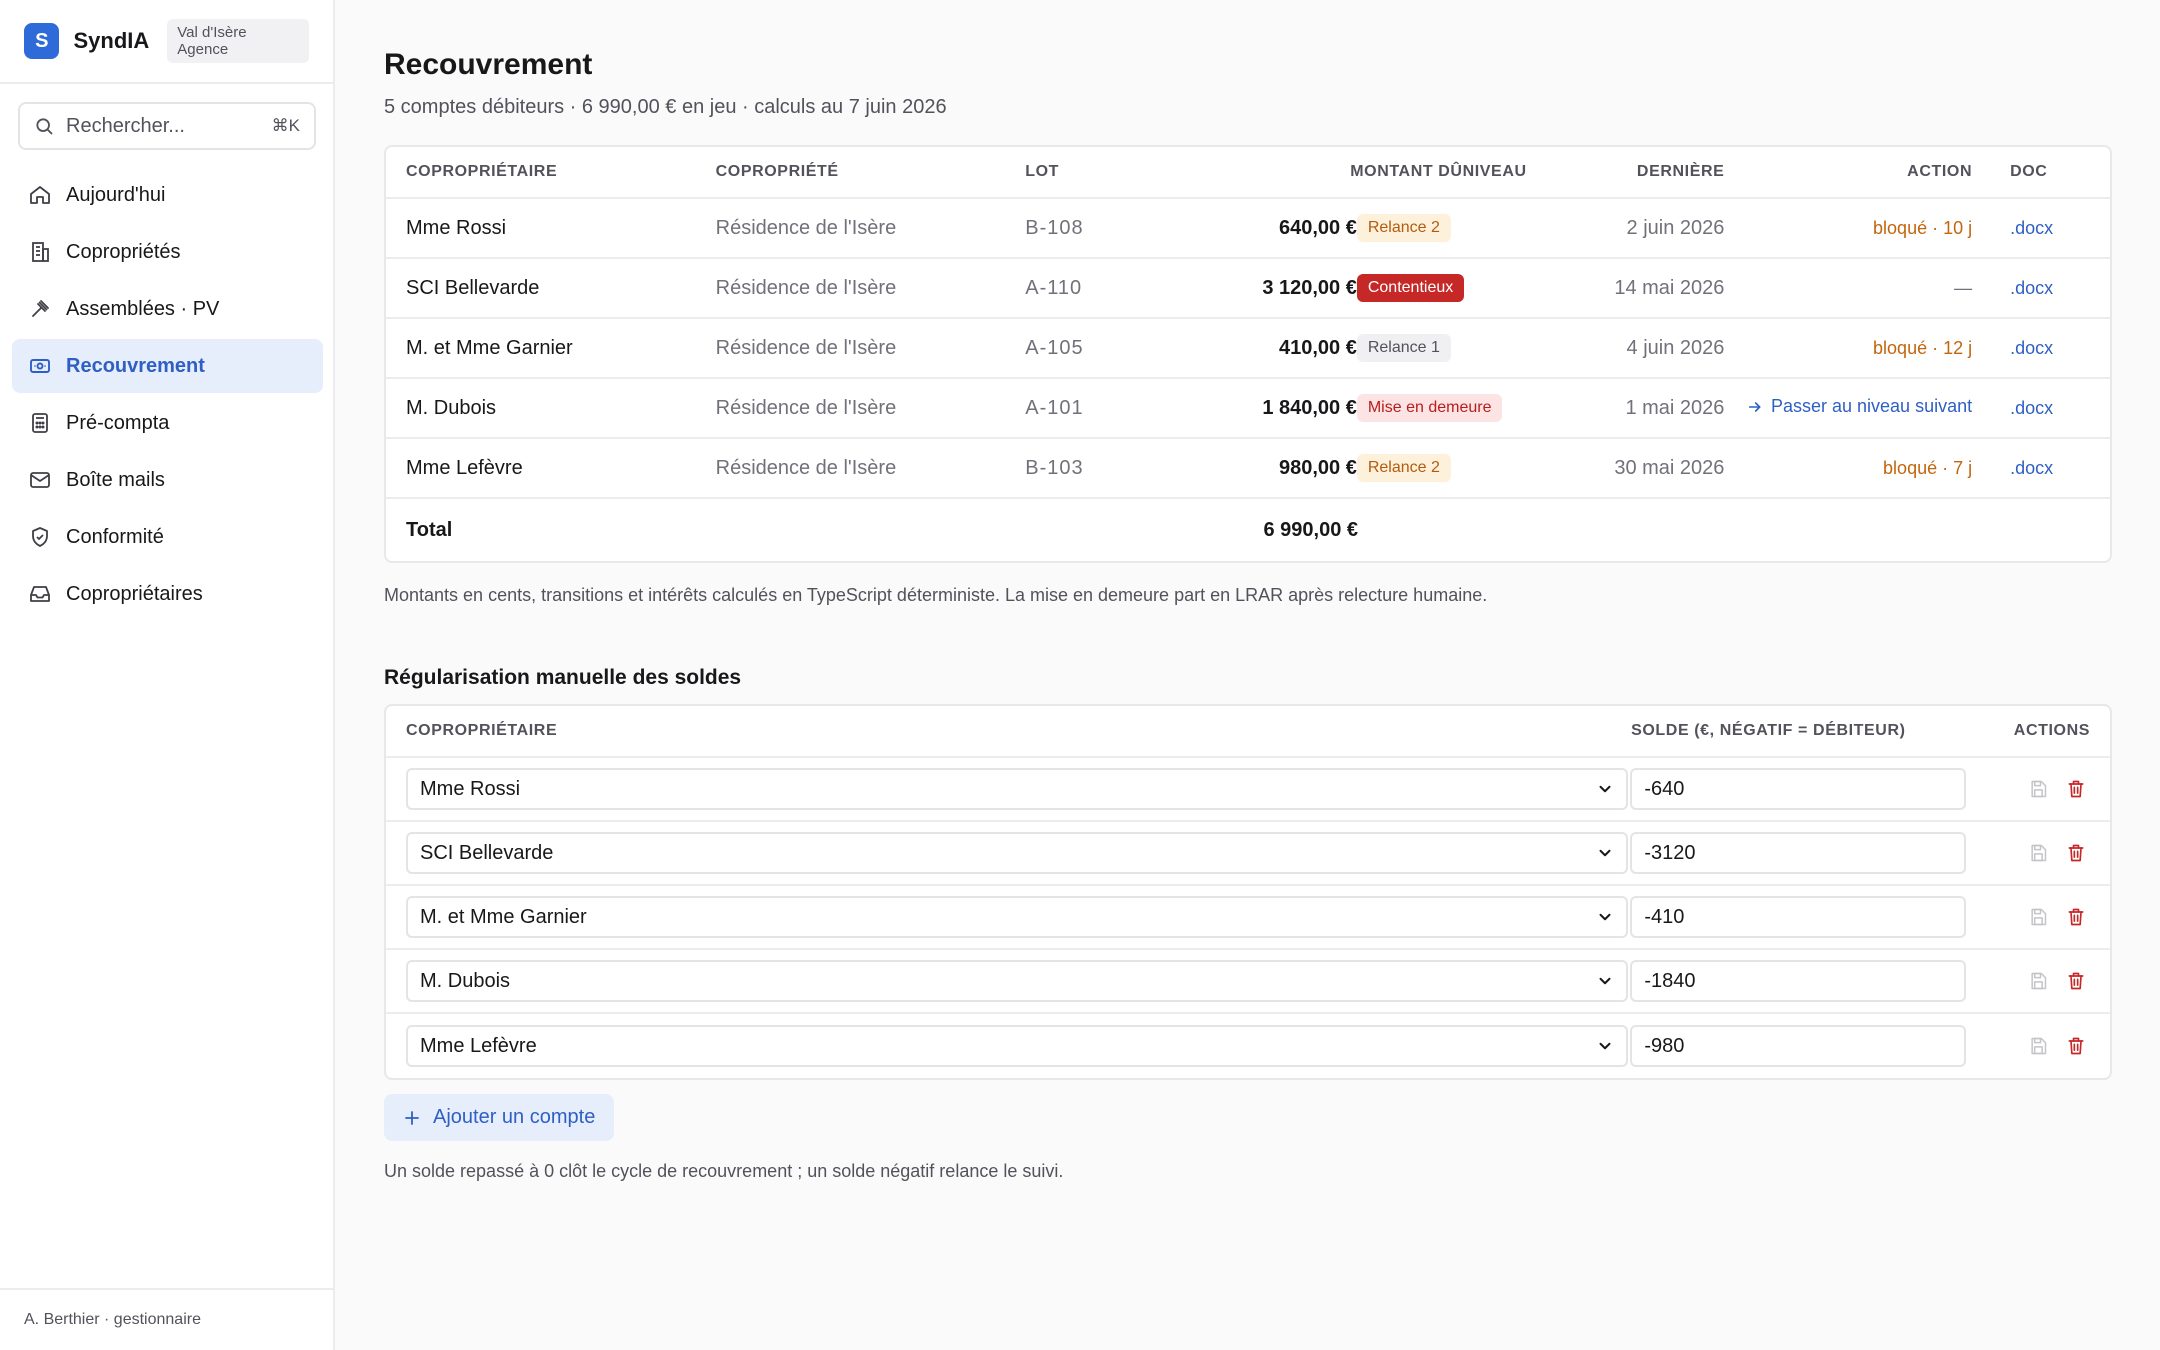 This screenshot has height=1350, width=2160. What do you see at coordinates (40, 366) in the screenshot?
I see `banknote-icon` at bounding box center [40, 366].